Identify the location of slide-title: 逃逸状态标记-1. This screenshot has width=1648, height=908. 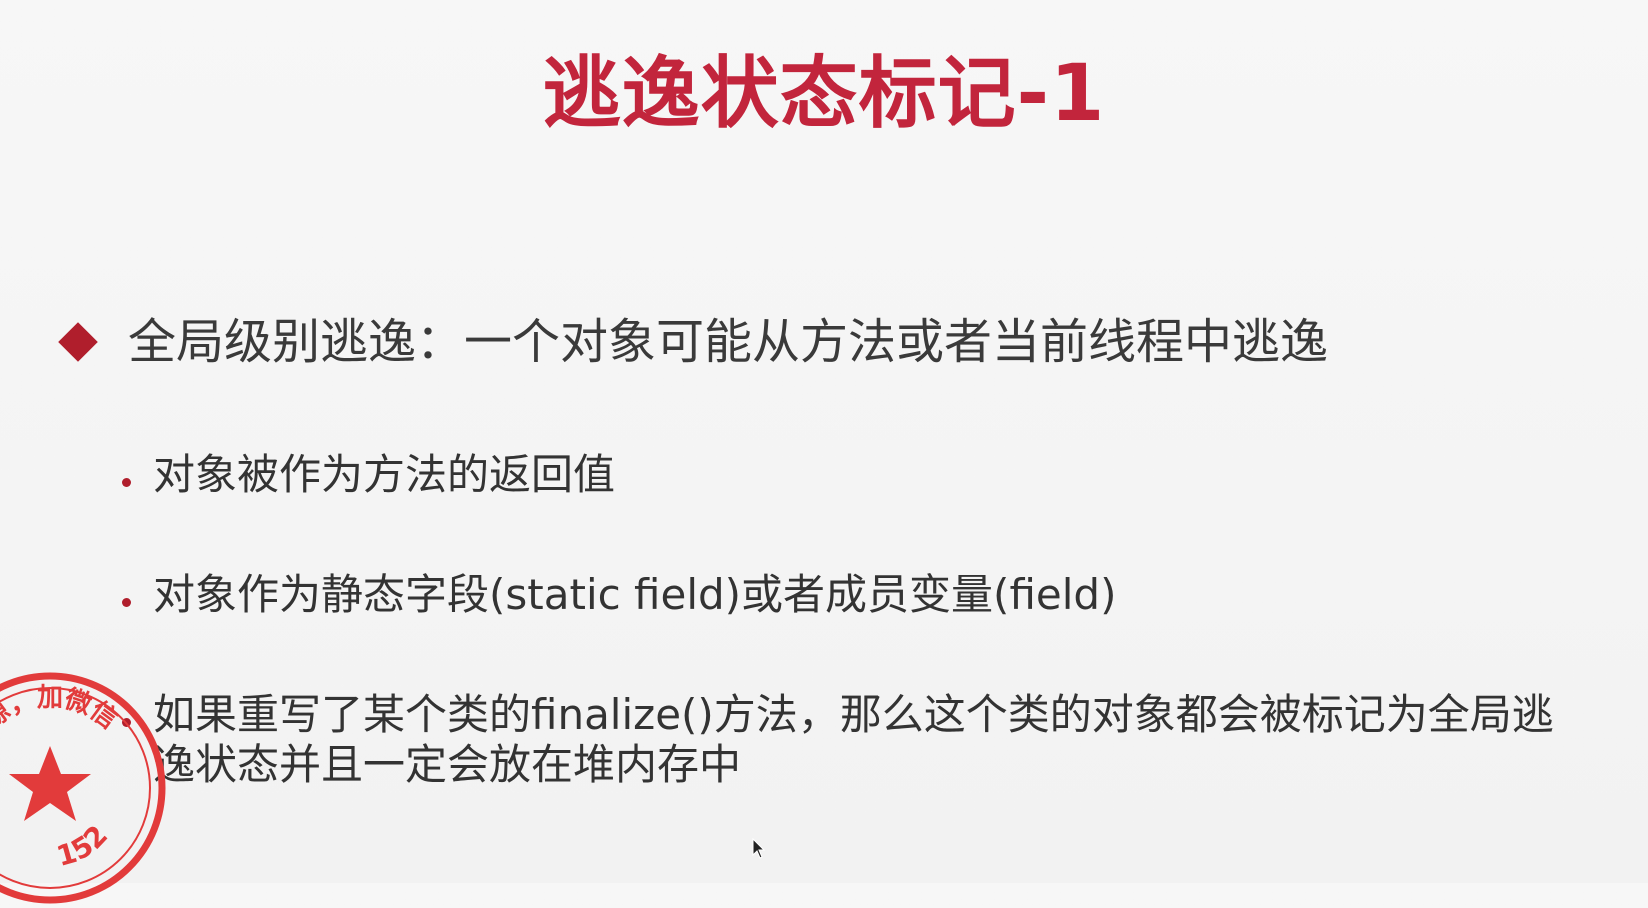
(824, 94).